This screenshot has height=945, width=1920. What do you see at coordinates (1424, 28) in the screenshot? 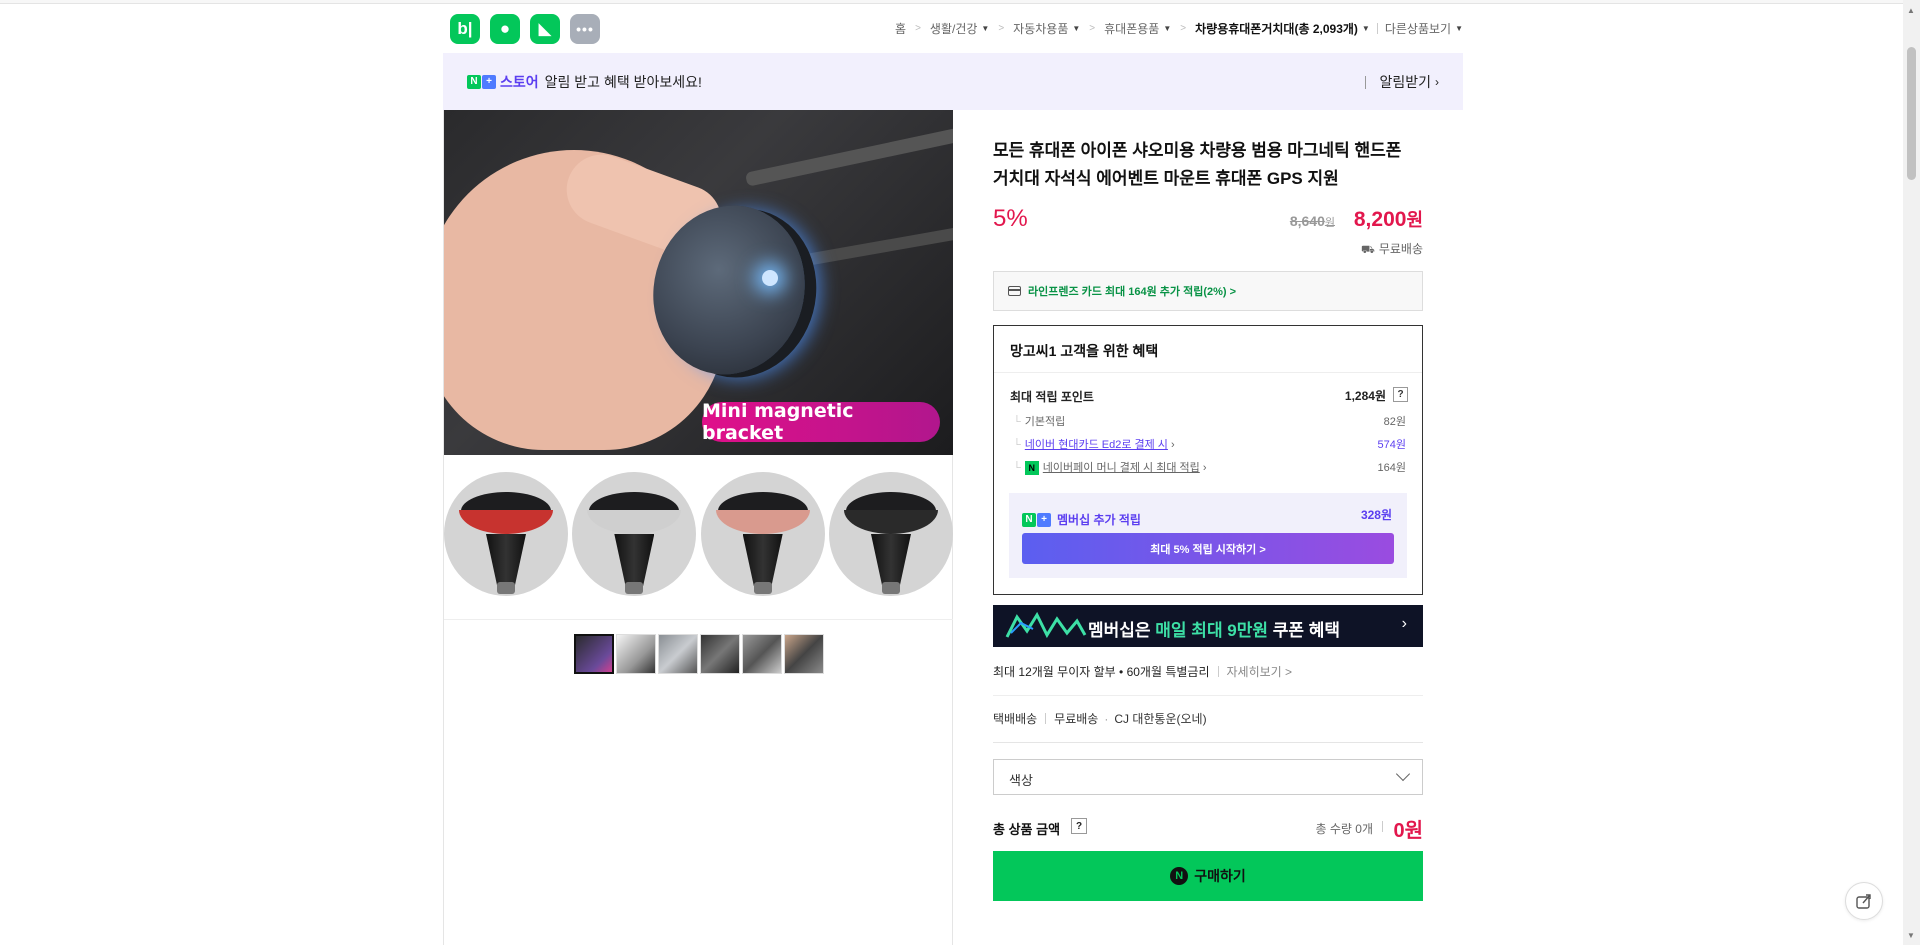
I see `other-products-link: 다른상품보기 ▼` at bounding box center [1424, 28].